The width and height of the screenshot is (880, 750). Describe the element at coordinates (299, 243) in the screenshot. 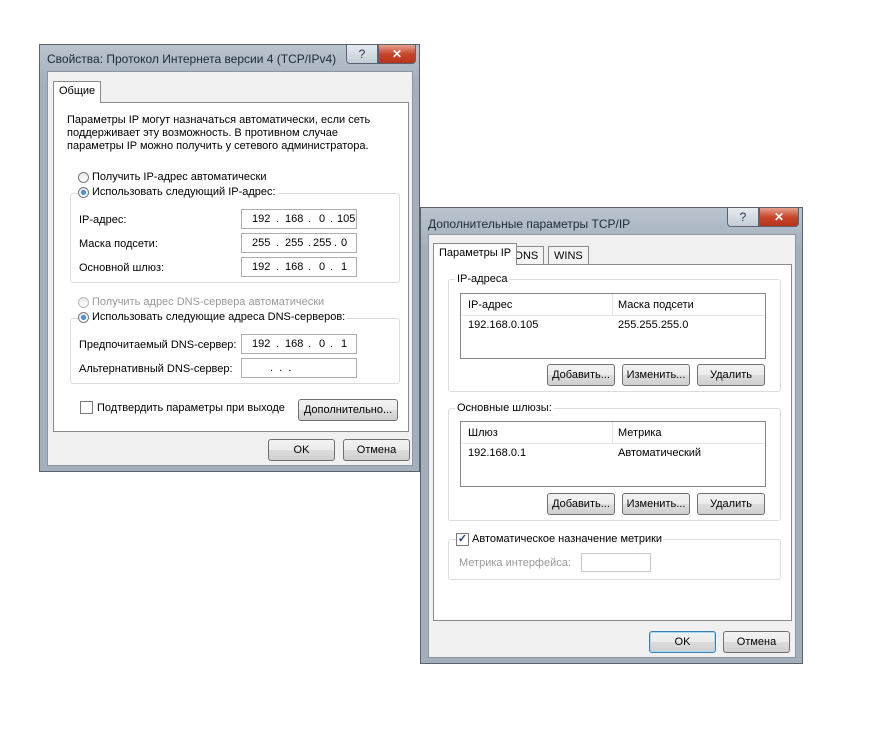

I see `subnet-mask-field: 255. 255. 255. 0` at that location.